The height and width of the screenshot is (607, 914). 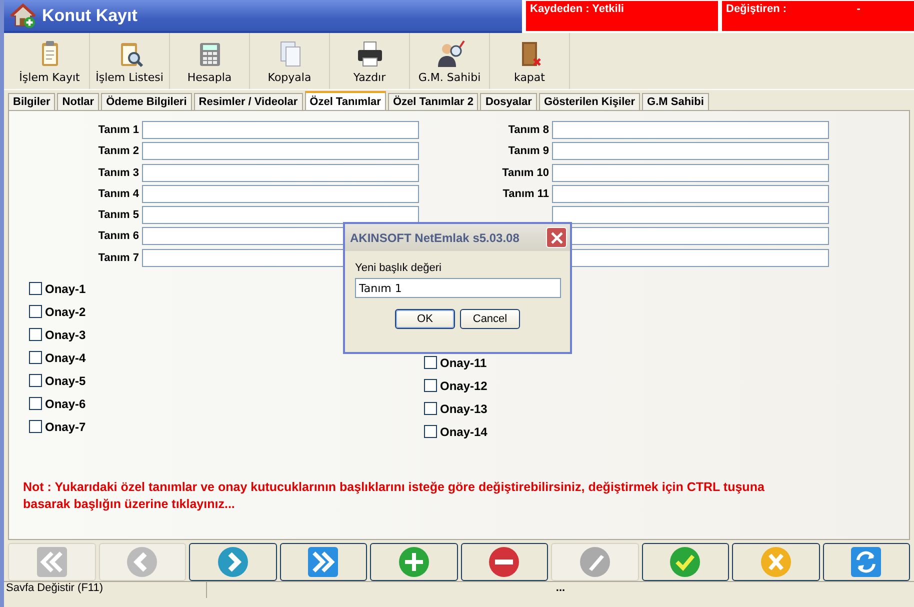 I want to click on prompt-label: Yeni başlık değeri, so click(x=398, y=268).